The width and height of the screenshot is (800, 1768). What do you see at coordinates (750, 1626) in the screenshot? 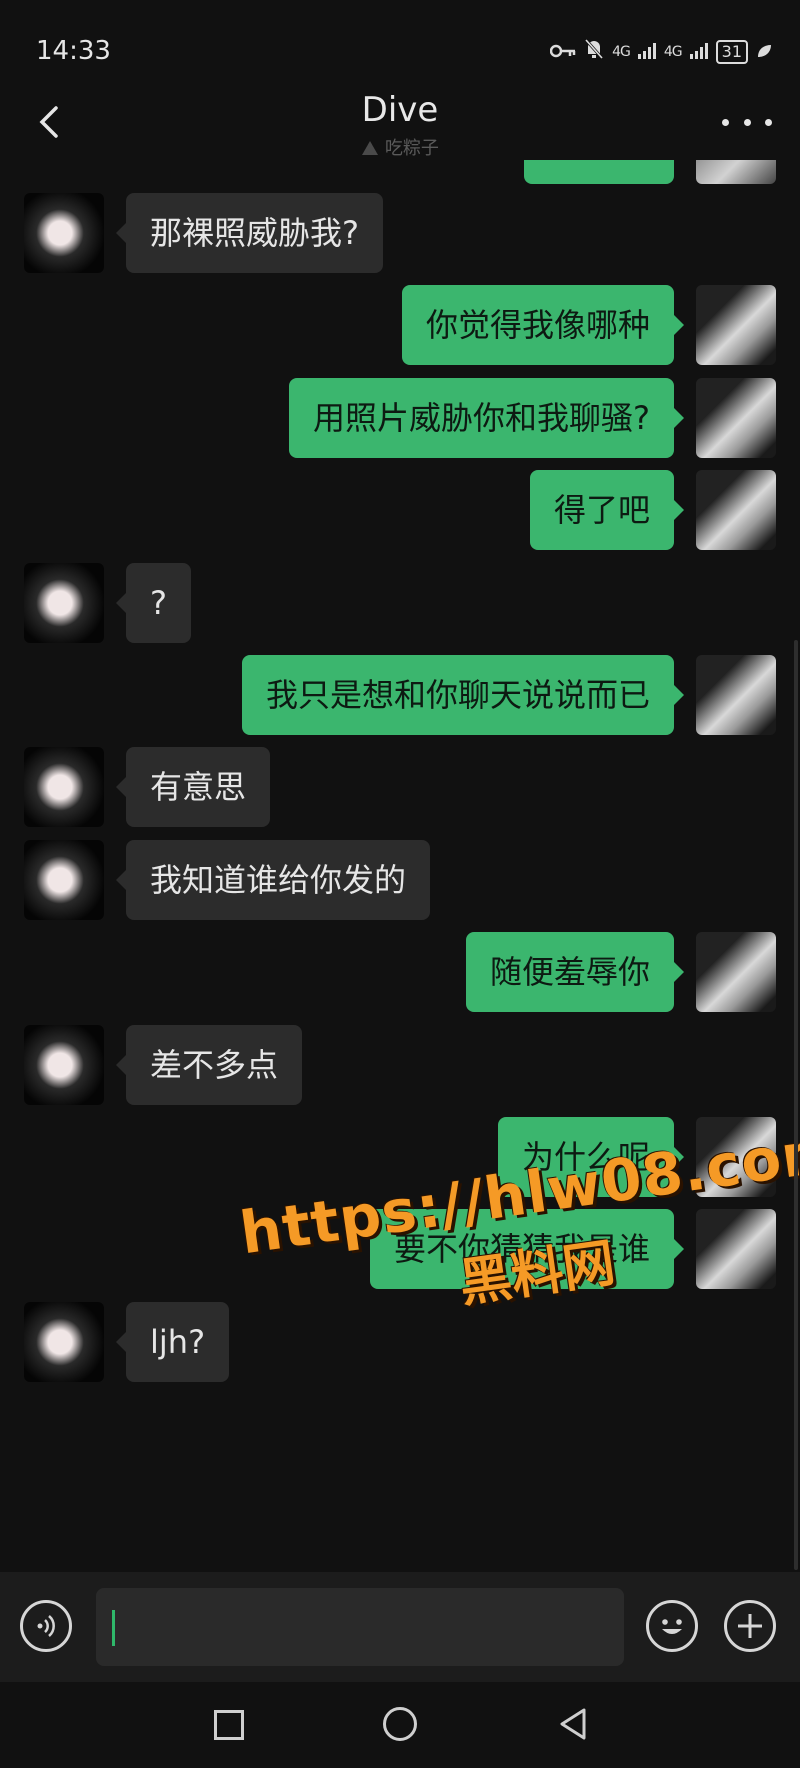
I see `plus-icon` at bounding box center [750, 1626].